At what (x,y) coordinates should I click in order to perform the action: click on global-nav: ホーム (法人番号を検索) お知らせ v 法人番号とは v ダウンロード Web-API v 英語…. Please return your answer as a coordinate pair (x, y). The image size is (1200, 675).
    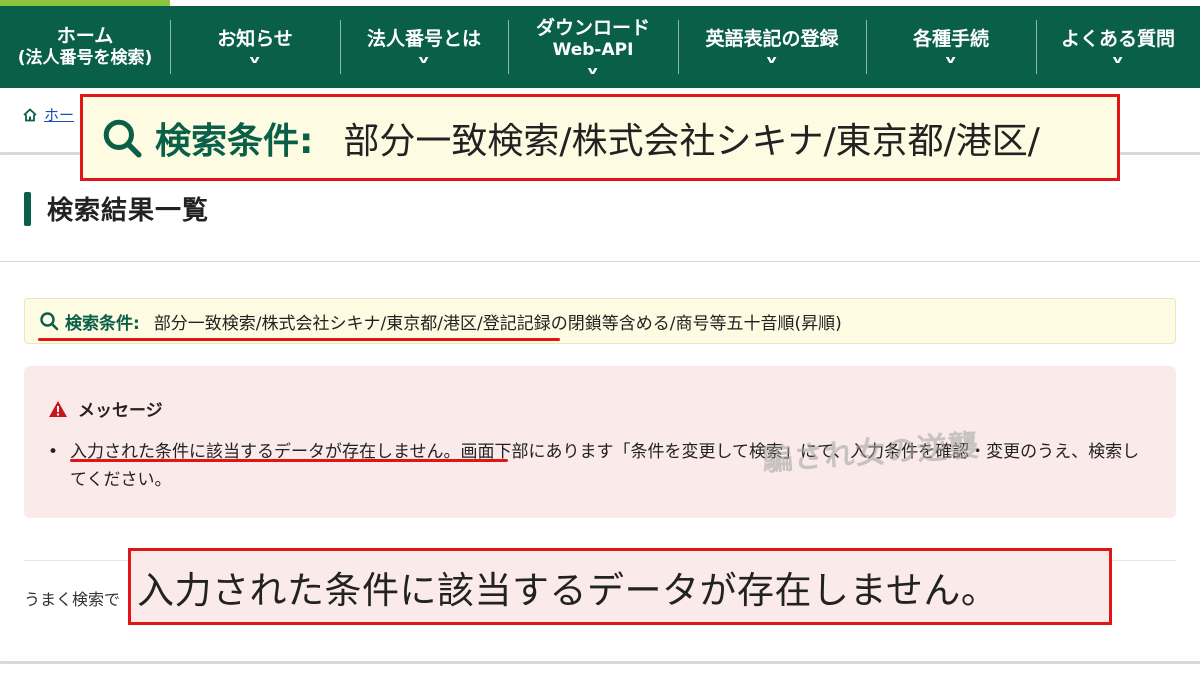
    Looking at the image, I should click on (600, 47).